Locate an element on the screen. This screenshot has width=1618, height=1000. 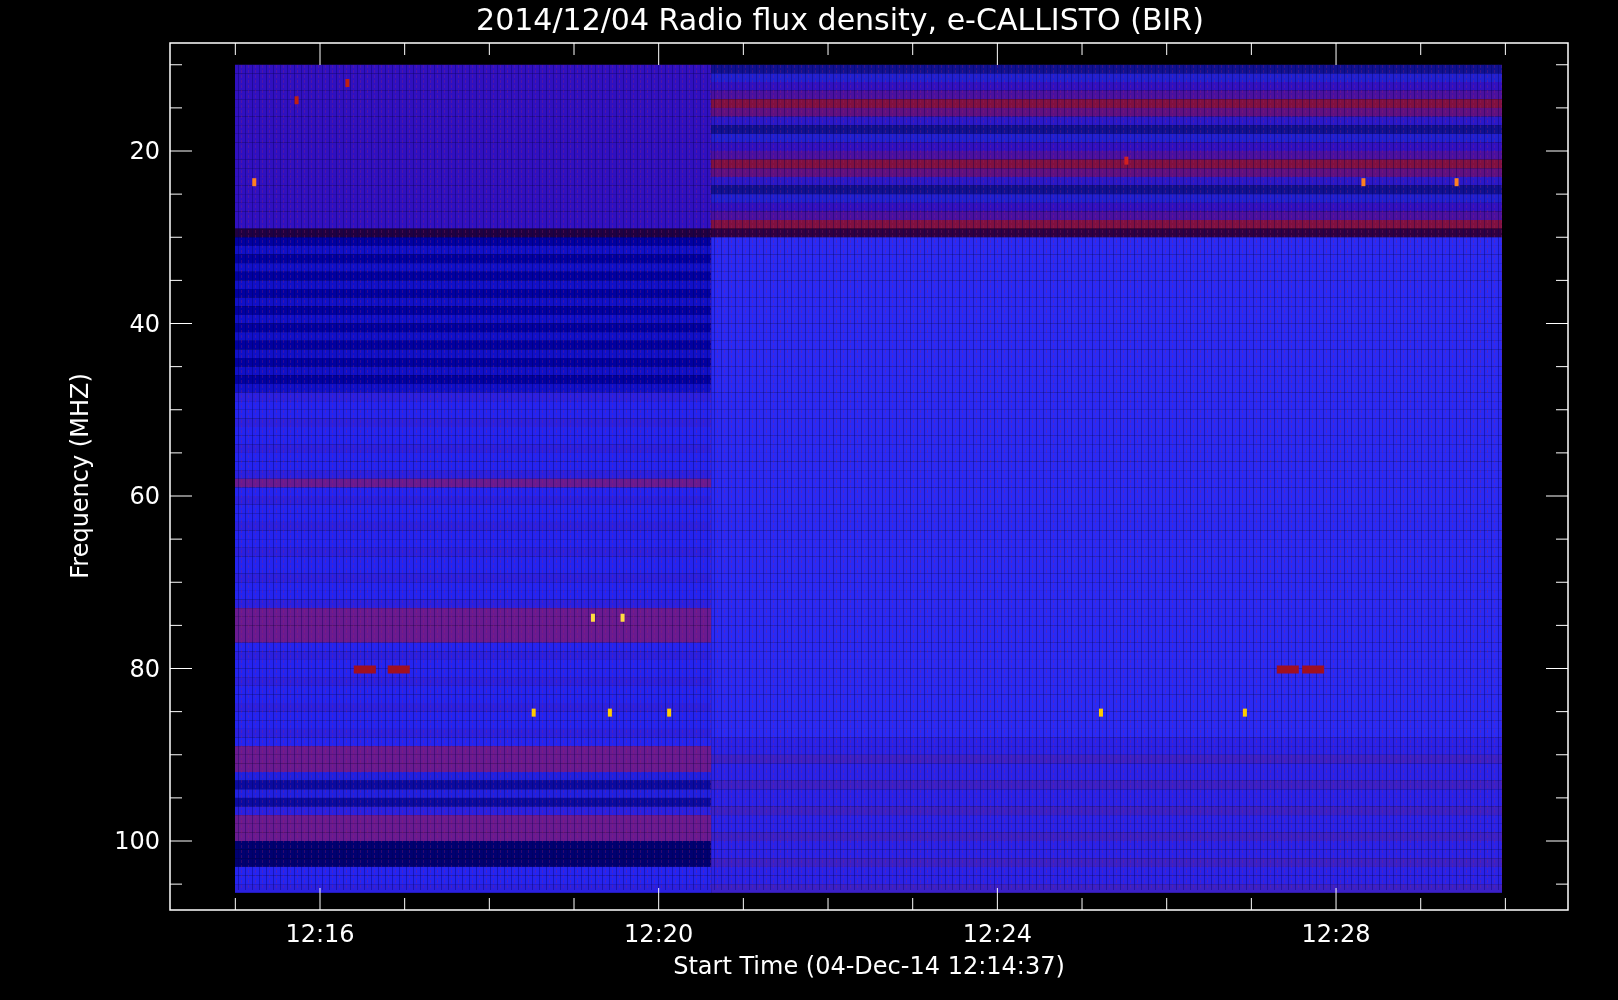
y-tick-label: 60 is located at coordinates (144, 496).